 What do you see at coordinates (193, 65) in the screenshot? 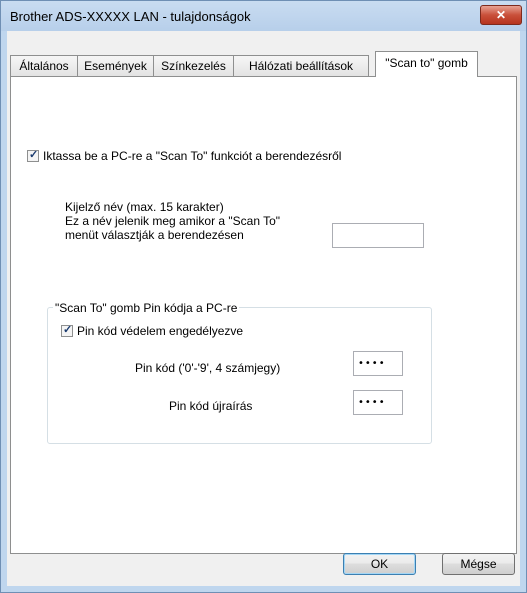
I see `tab-color: Színkezelés` at bounding box center [193, 65].